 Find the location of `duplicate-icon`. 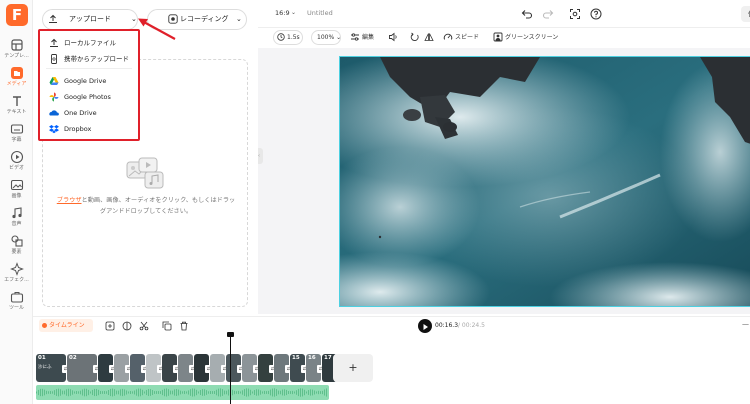

duplicate-icon is located at coordinates (167, 326).